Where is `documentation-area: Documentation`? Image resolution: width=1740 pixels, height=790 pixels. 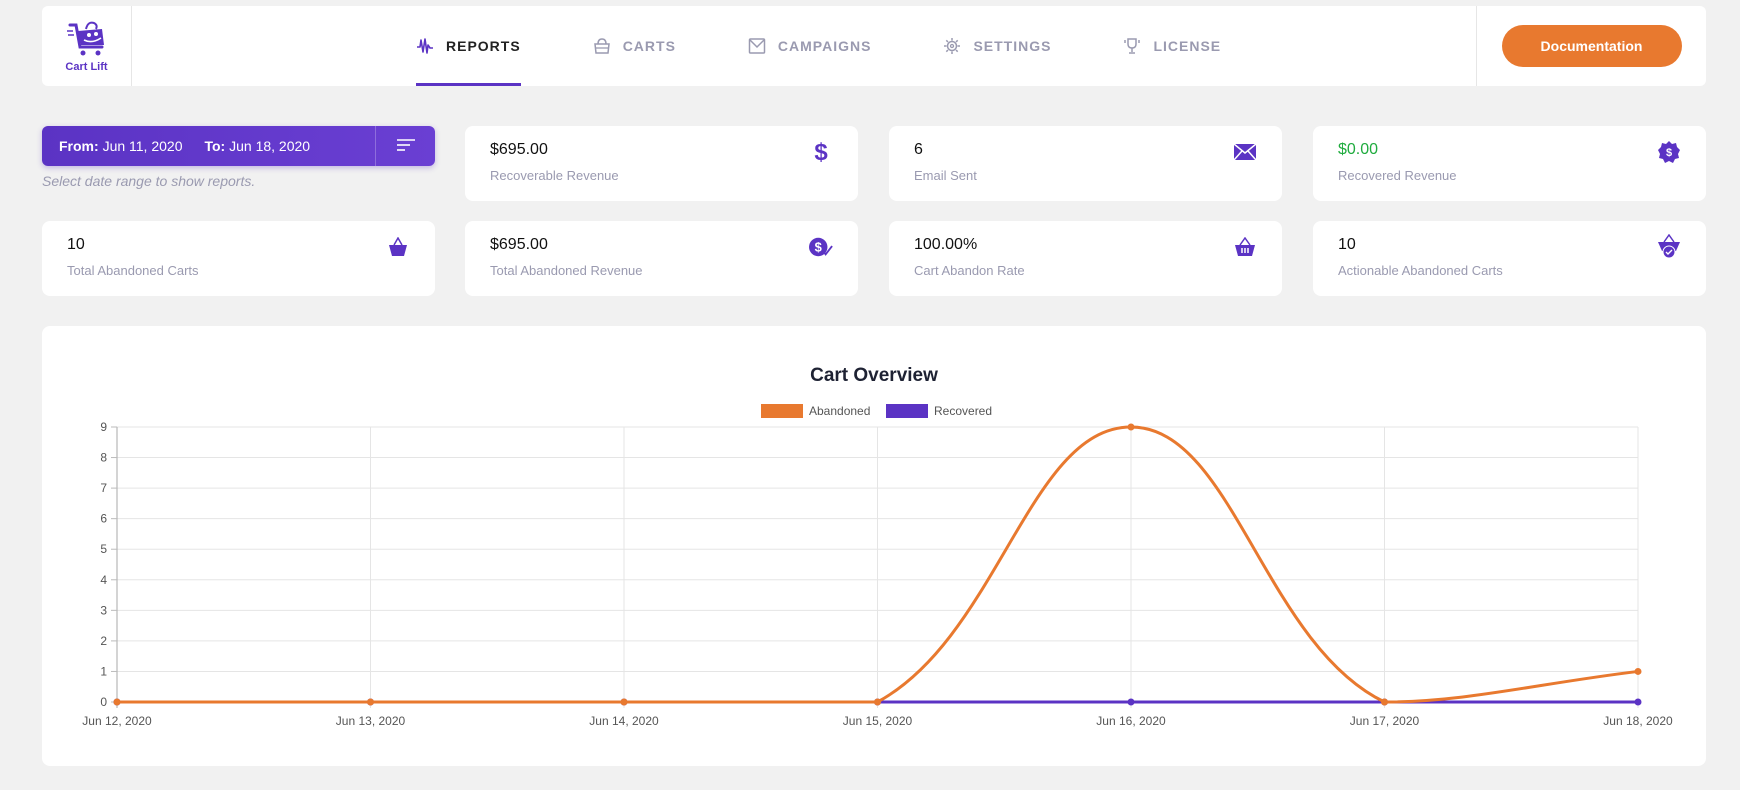 documentation-area: Documentation is located at coordinates (1591, 46).